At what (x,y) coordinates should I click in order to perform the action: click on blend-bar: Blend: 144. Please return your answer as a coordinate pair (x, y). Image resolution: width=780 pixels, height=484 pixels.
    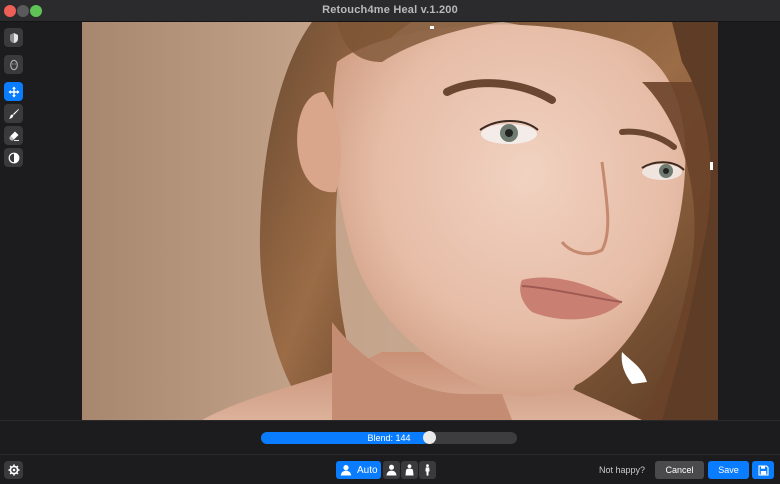
    Looking at the image, I should click on (390, 437).